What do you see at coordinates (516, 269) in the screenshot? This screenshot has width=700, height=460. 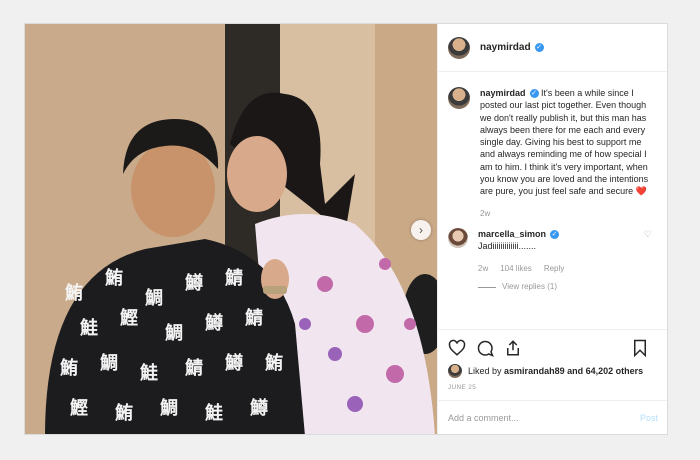 I see `comment-likes: 104 likes` at bounding box center [516, 269].